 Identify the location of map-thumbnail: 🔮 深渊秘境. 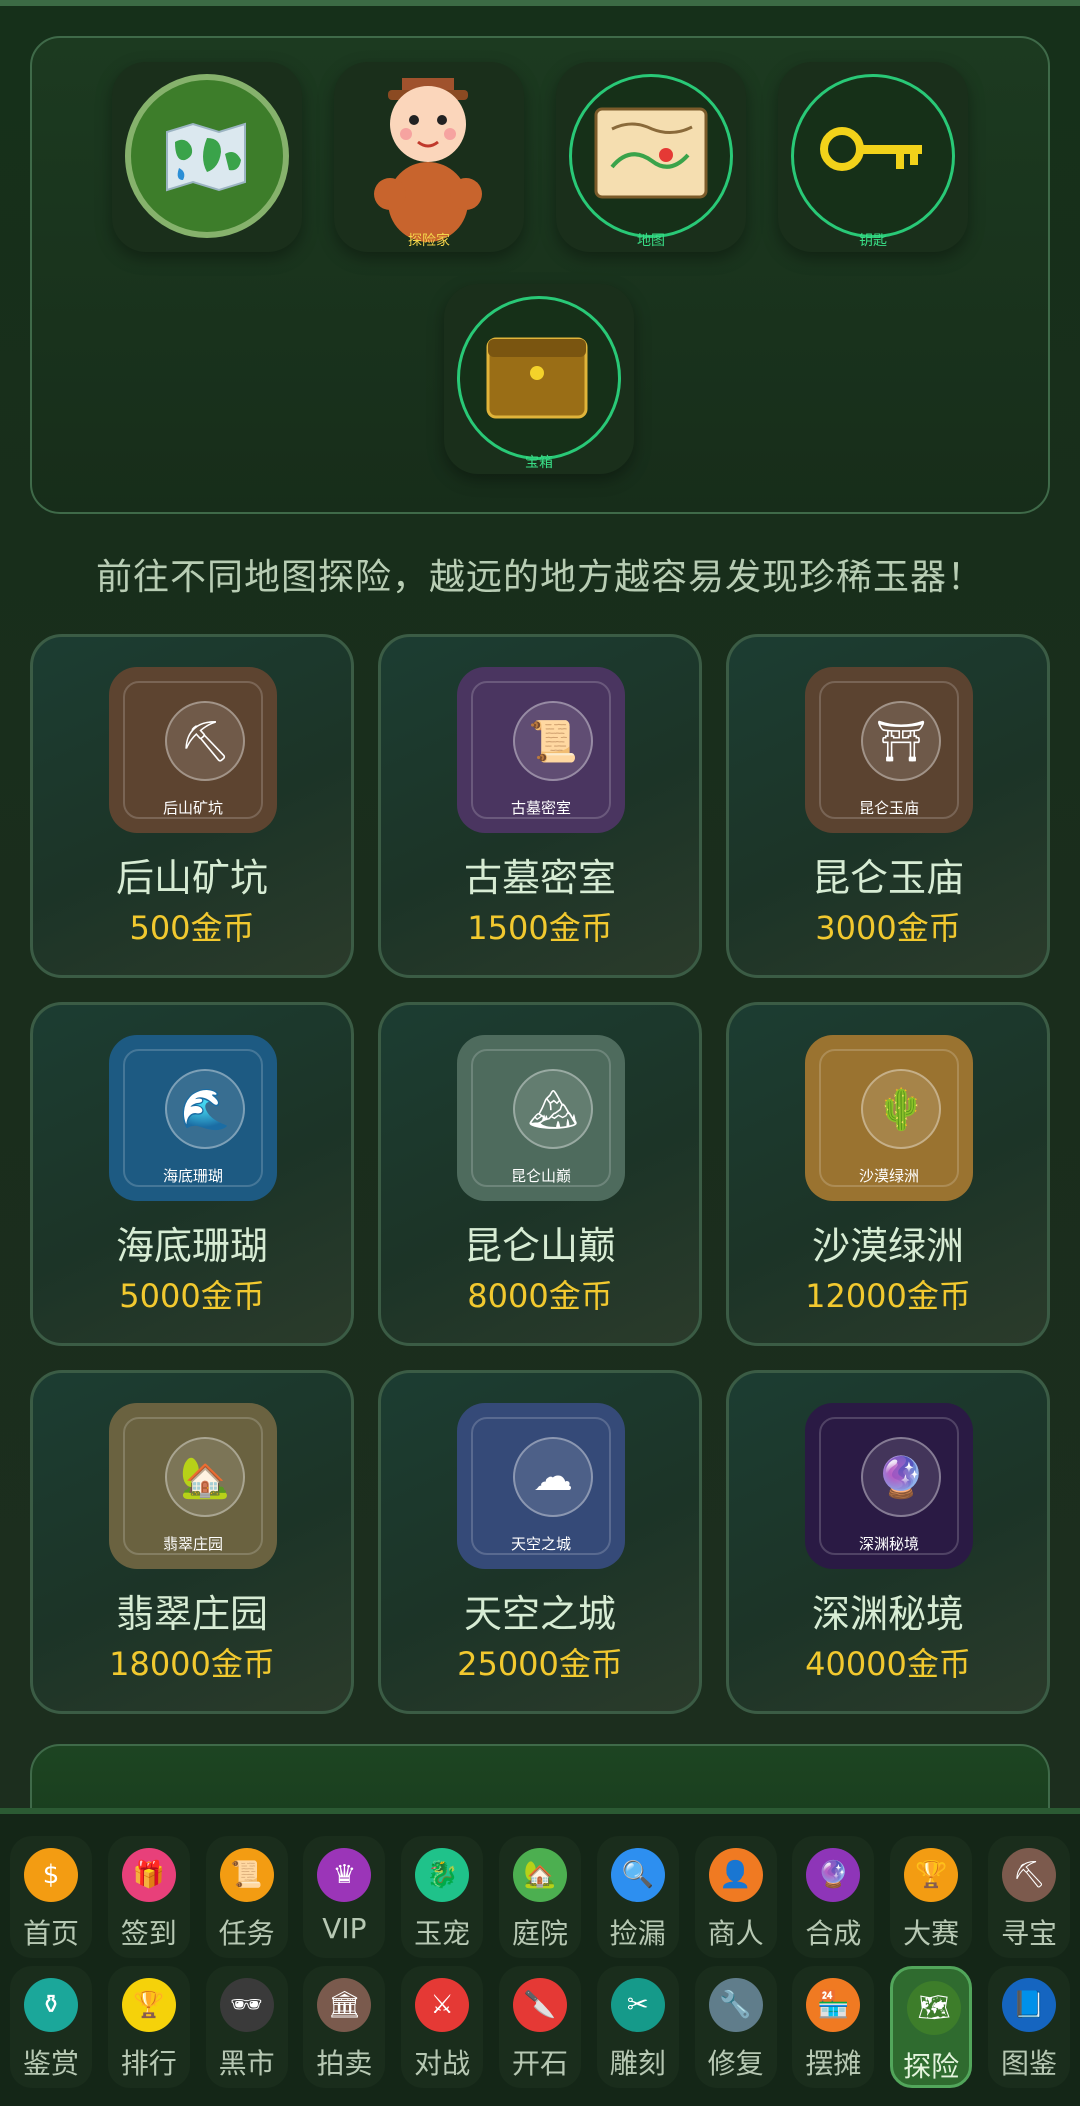
(889, 1486).